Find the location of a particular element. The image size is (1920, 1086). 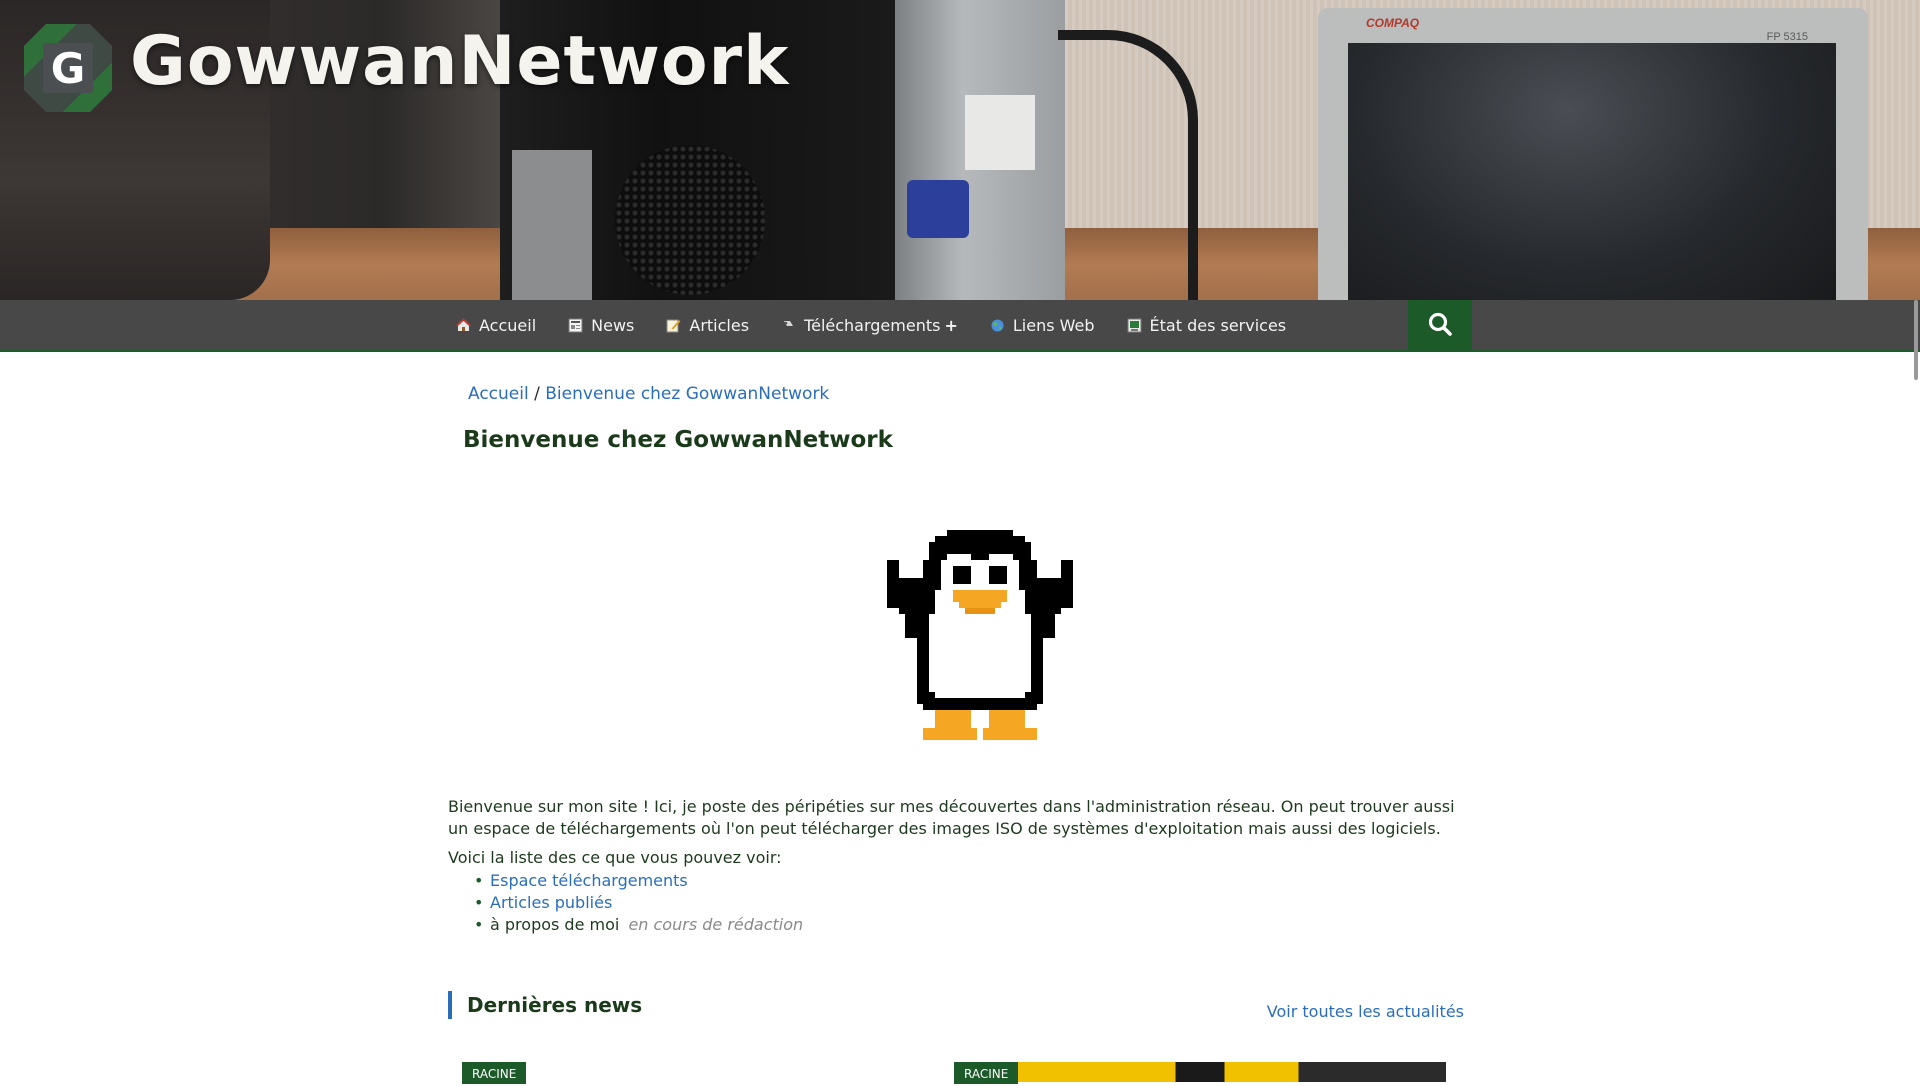

banner-cable is located at coordinates (1128, 165).